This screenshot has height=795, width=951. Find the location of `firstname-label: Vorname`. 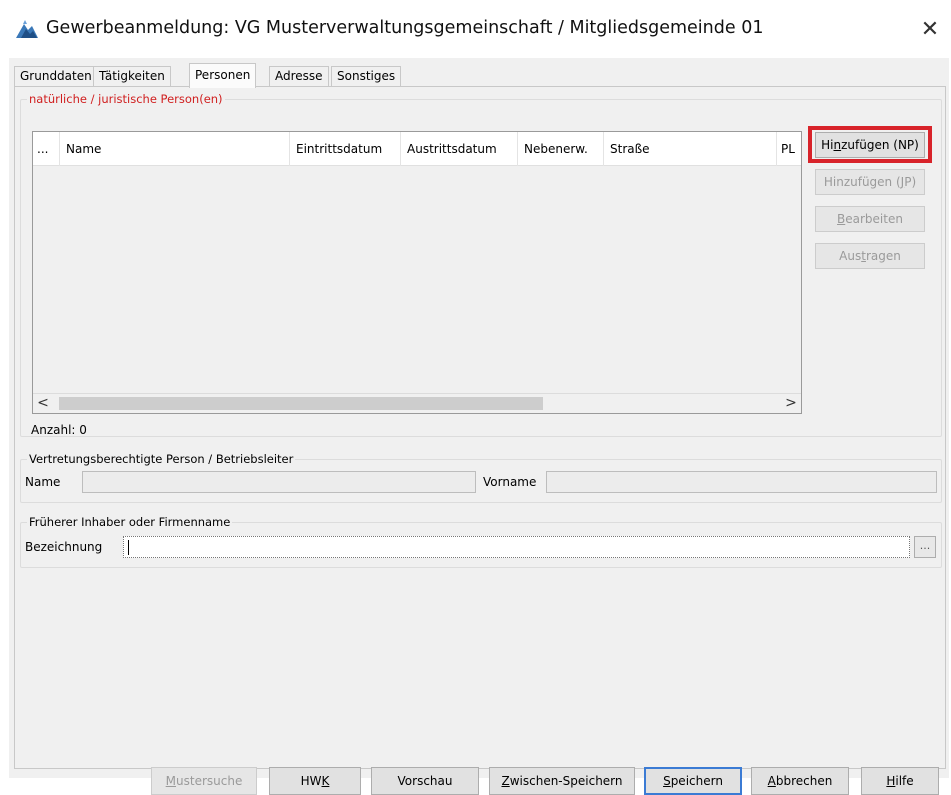

firstname-label: Vorname is located at coordinates (510, 482).